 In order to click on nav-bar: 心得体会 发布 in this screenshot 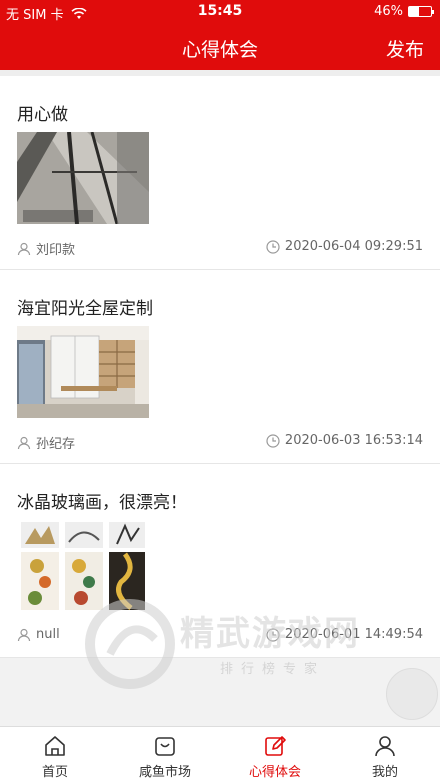, I will do `click(220, 47)`.